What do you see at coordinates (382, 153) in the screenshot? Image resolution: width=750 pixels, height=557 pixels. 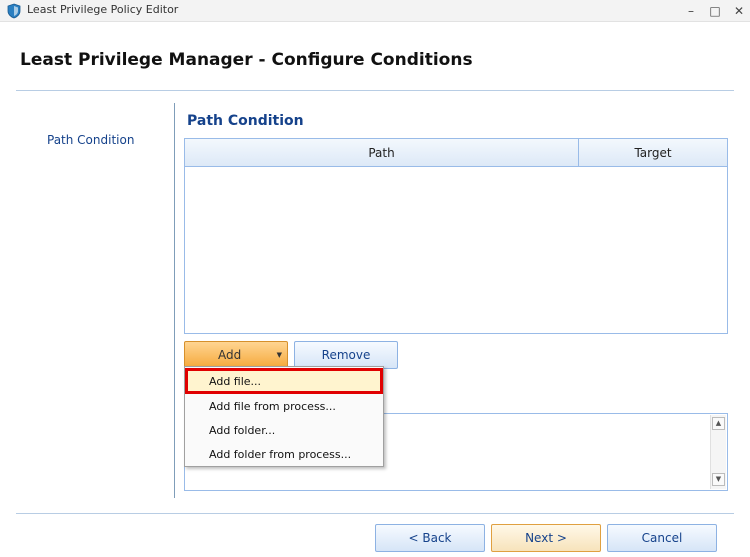 I see `column-header-path: Path` at bounding box center [382, 153].